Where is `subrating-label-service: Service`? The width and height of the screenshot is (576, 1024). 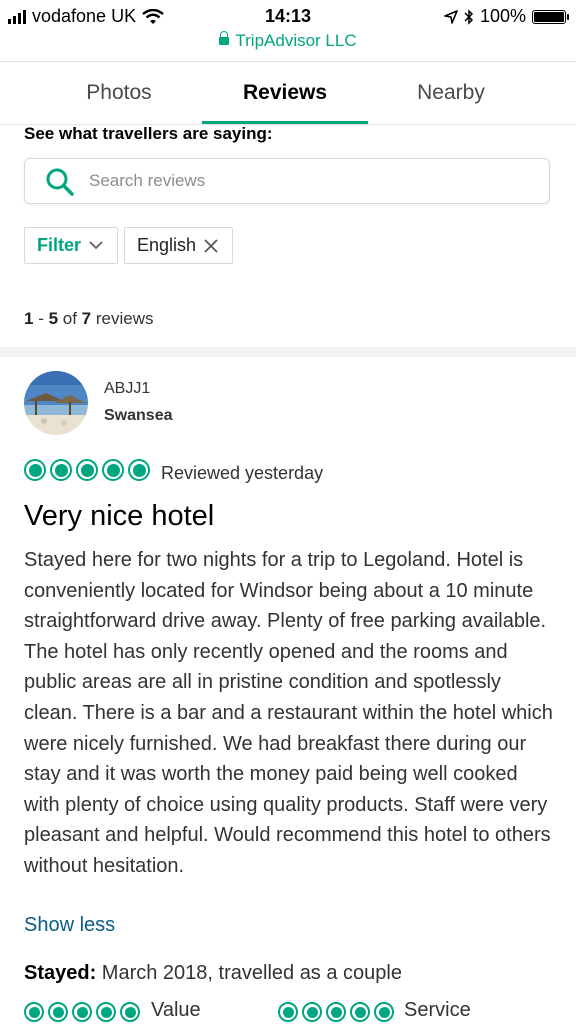 subrating-label-service: Service is located at coordinates (437, 1010).